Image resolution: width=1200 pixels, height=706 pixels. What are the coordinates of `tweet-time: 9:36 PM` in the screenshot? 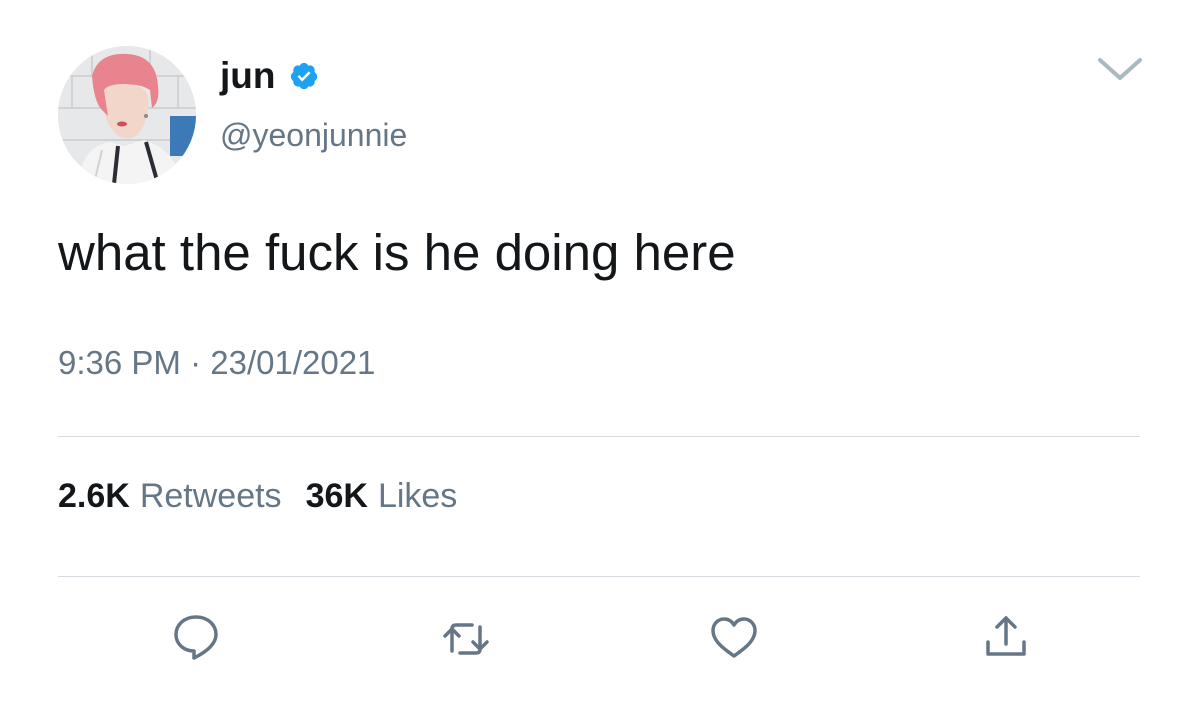 It's located at (119, 362).